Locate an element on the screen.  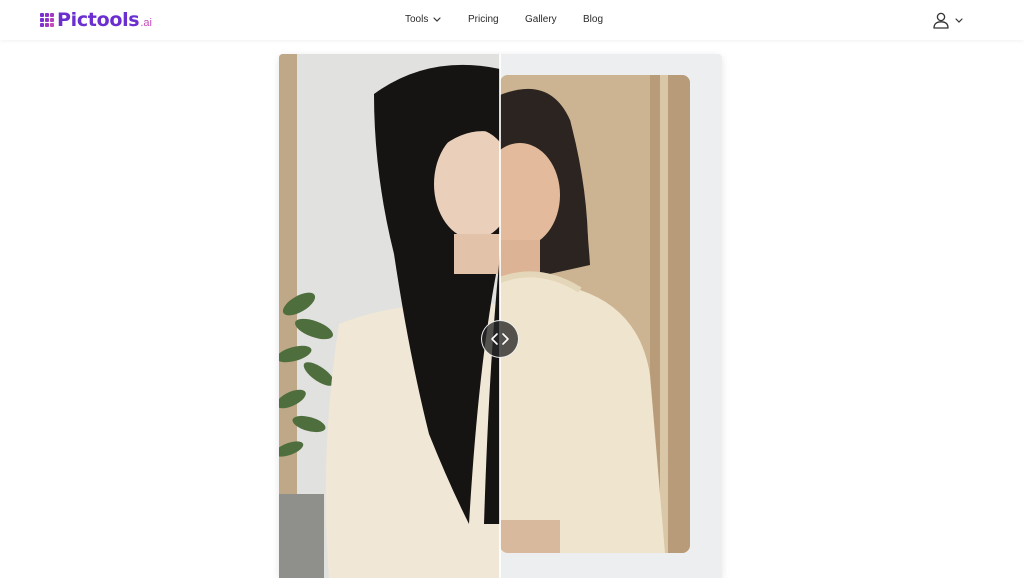
brand-suffix: .ai is located at coordinates (146, 22).